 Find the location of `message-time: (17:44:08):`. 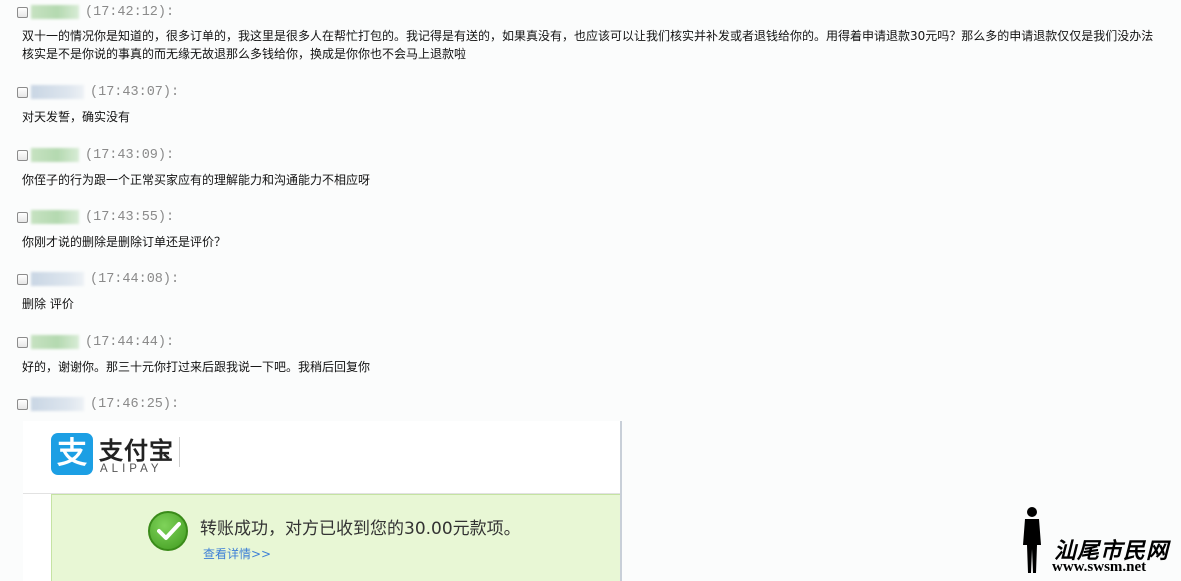

message-time: (17:44:08): is located at coordinates (135, 279).